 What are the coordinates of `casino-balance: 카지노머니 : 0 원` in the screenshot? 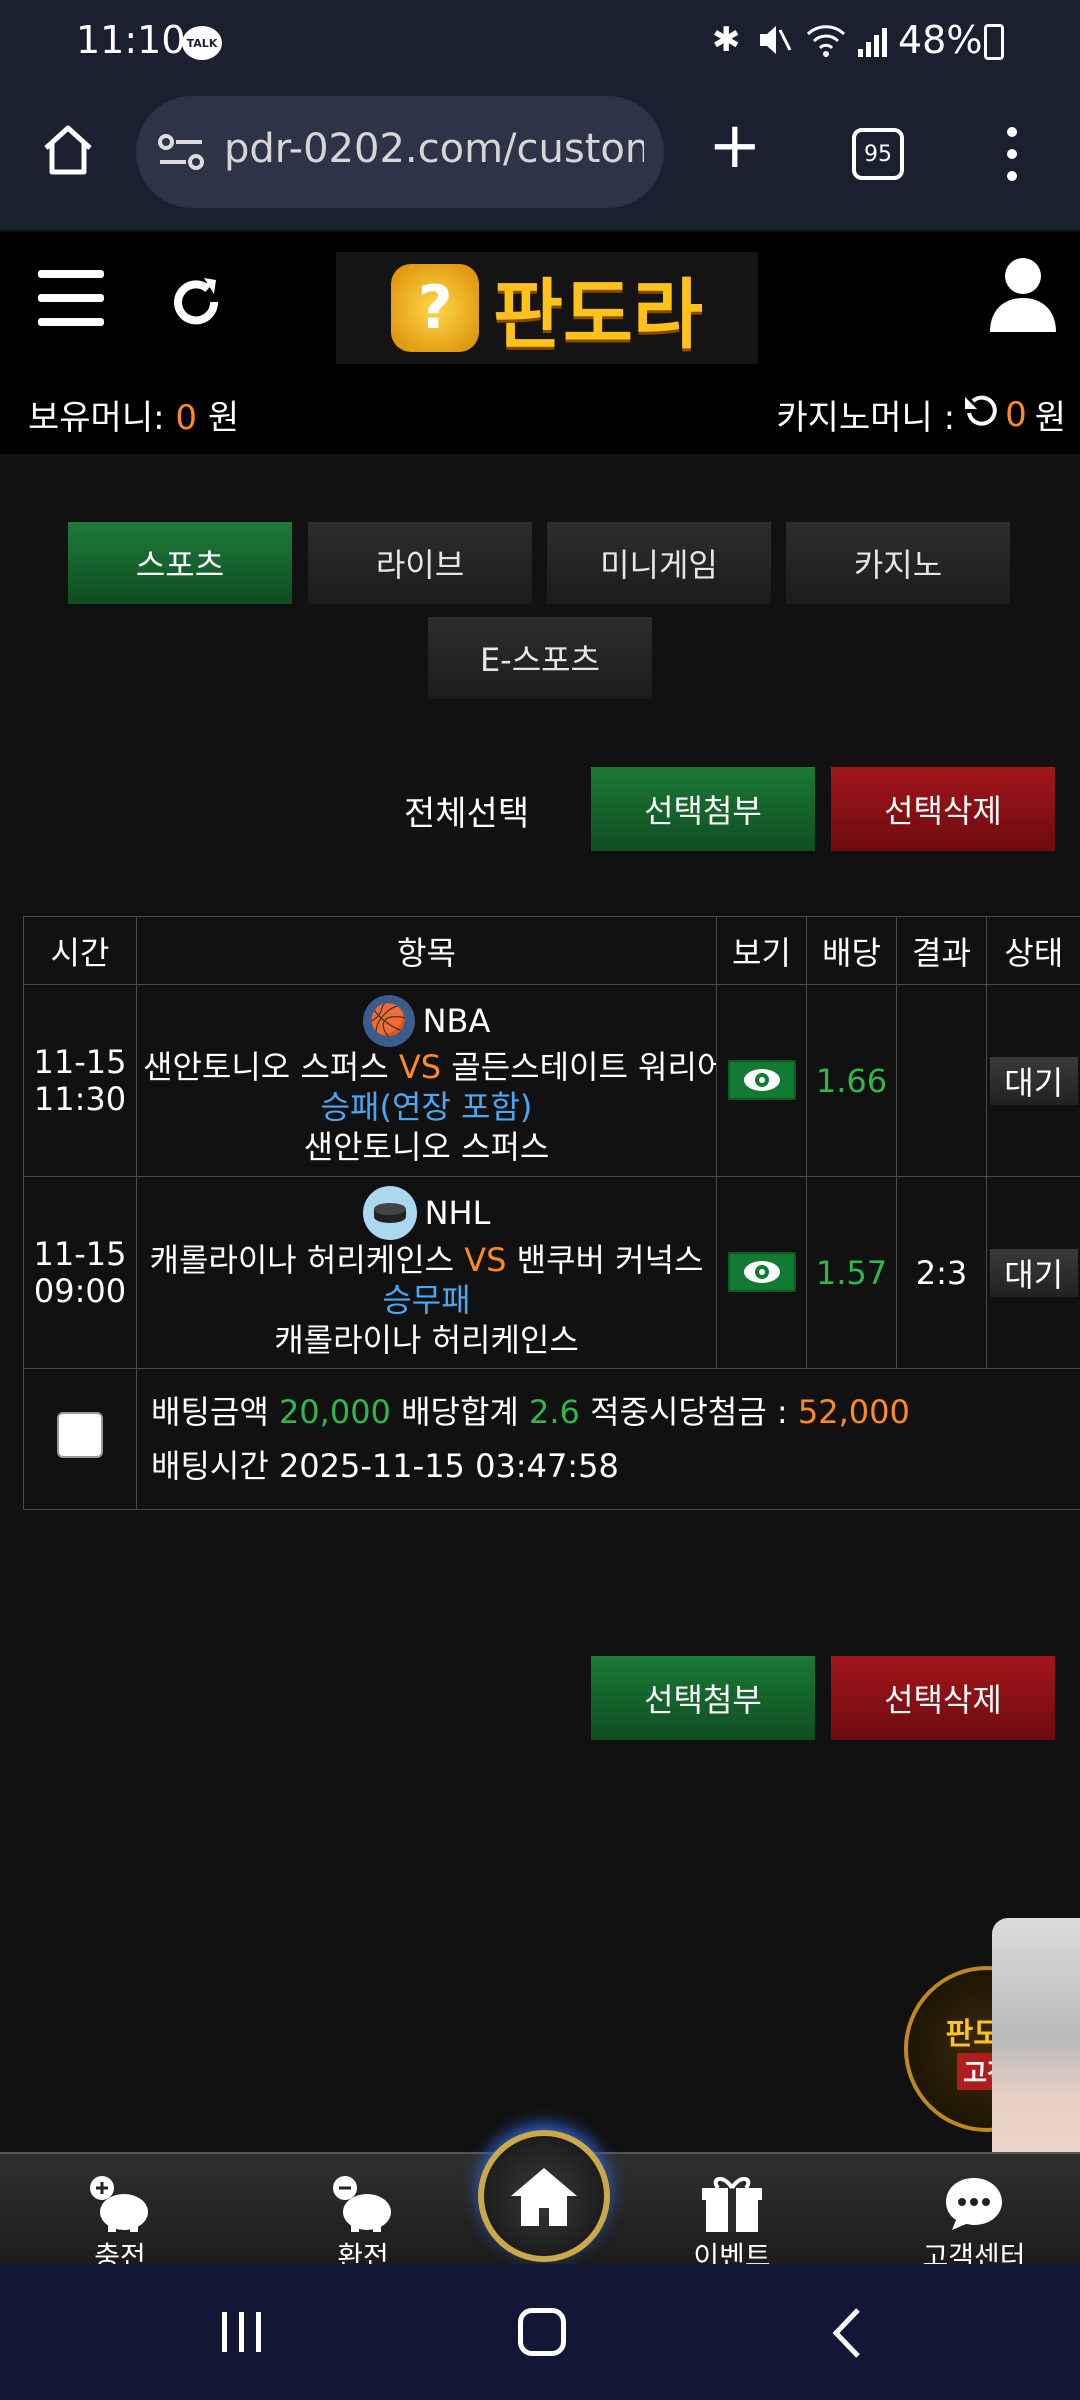 It's located at (921, 414).